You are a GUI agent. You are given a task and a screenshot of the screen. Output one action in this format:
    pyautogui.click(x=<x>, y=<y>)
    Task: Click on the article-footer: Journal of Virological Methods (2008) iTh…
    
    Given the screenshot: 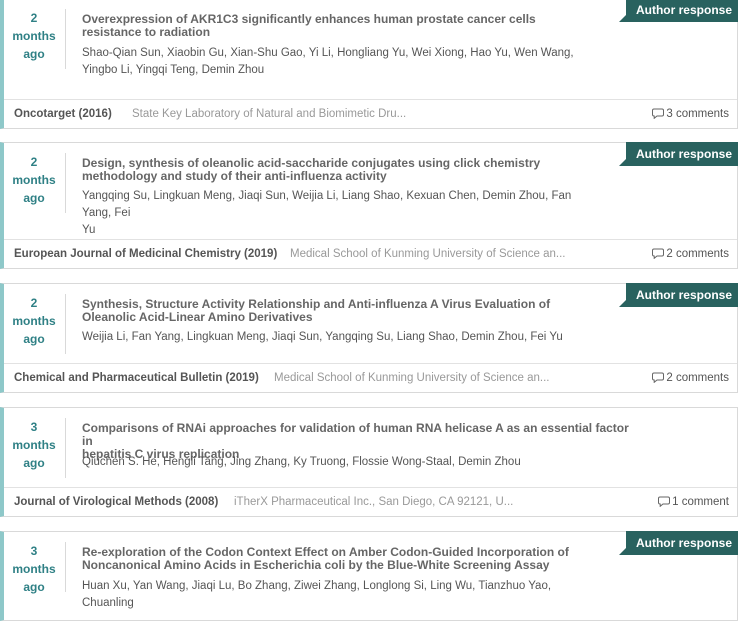 What is the action you would take?
    pyautogui.click(x=370, y=501)
    